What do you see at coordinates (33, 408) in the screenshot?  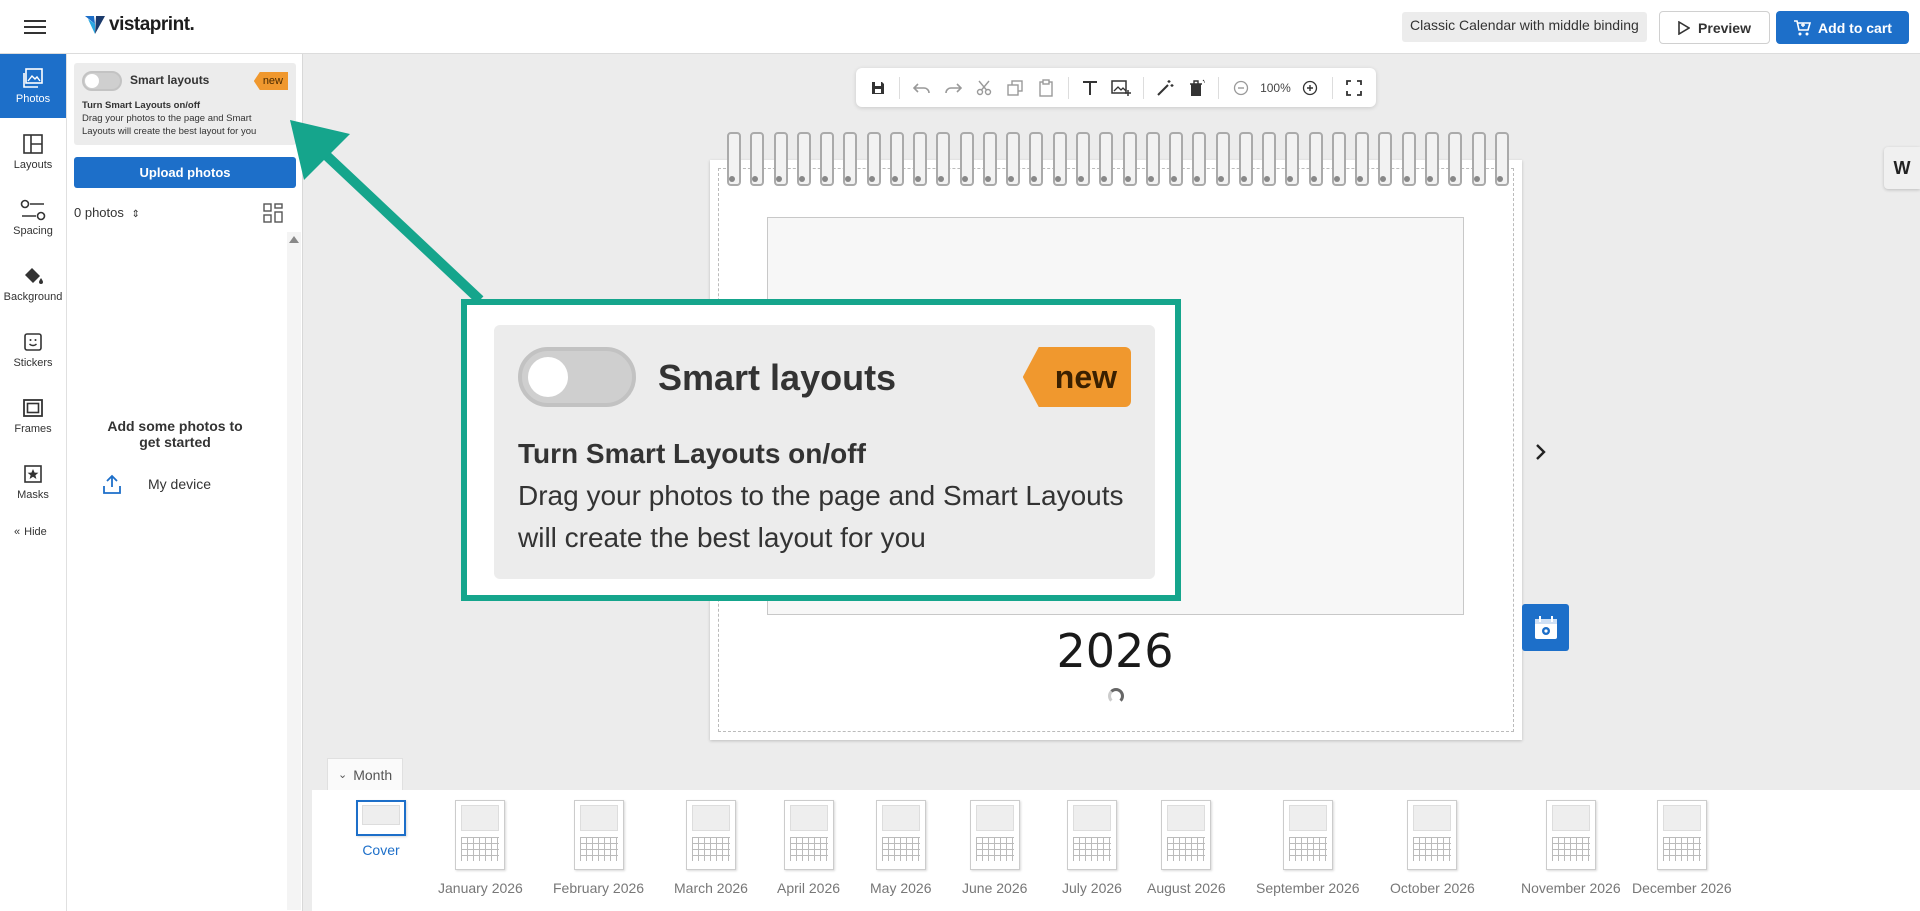 I see `frame-icon` at bounding box center [33, 408].